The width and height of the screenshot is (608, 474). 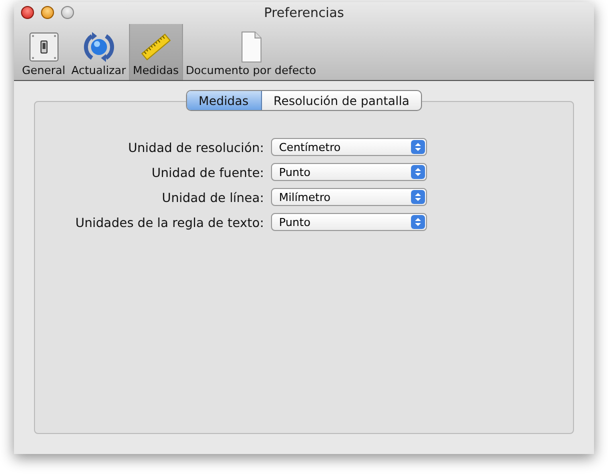 I want to click on toolbar-item: Actualizar, so click(x=98, y=52).